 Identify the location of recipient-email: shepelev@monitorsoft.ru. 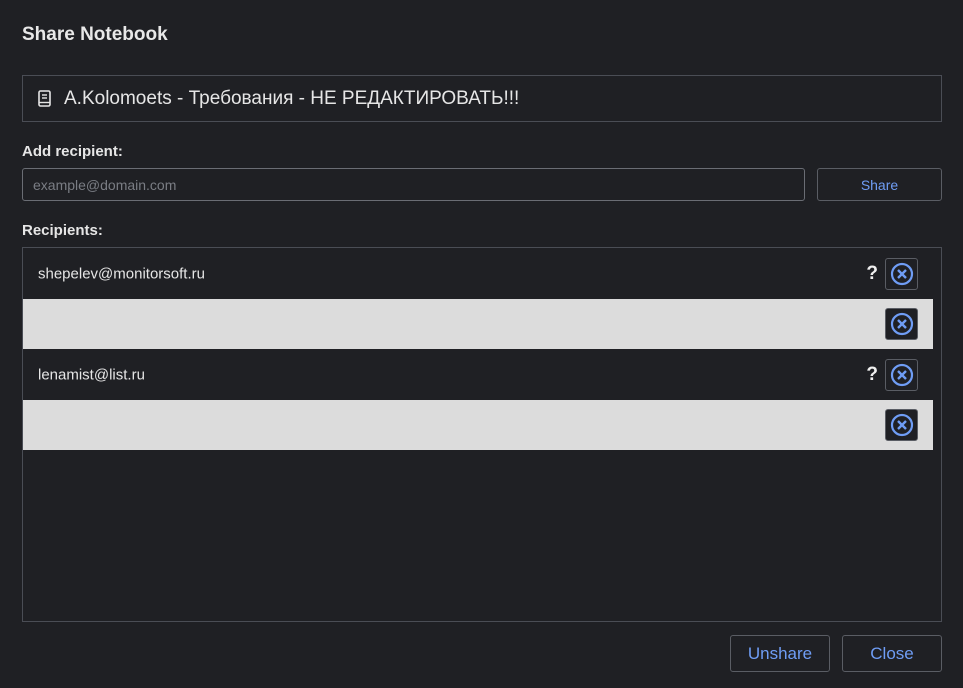
(121, 274).